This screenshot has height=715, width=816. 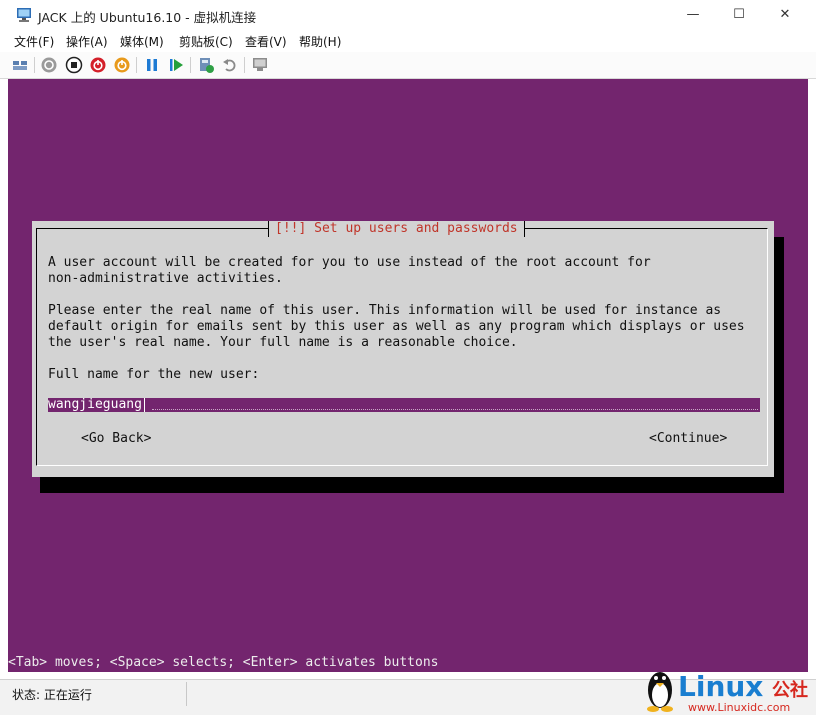 What do you see at coordinates (408, 15) in the screenshot?
I see `window-title-bar: JACK 上的 Ubuntu16.10 - 虚拟机连接 — ☐ ✕` at bounding box center [408, 15].